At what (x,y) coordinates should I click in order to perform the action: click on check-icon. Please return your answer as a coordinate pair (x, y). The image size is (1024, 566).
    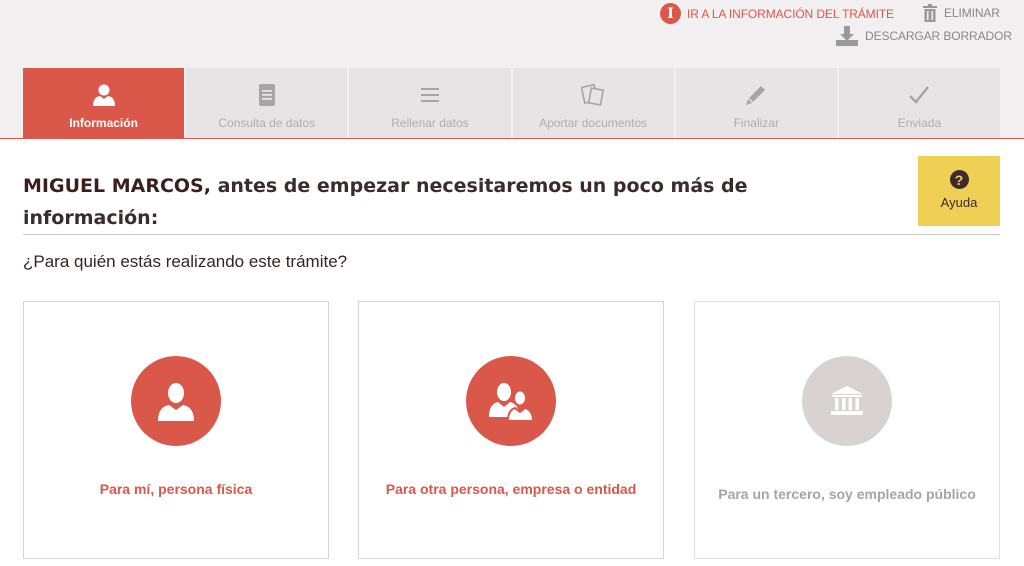
    Looking at the image, I should click on (919, 95).